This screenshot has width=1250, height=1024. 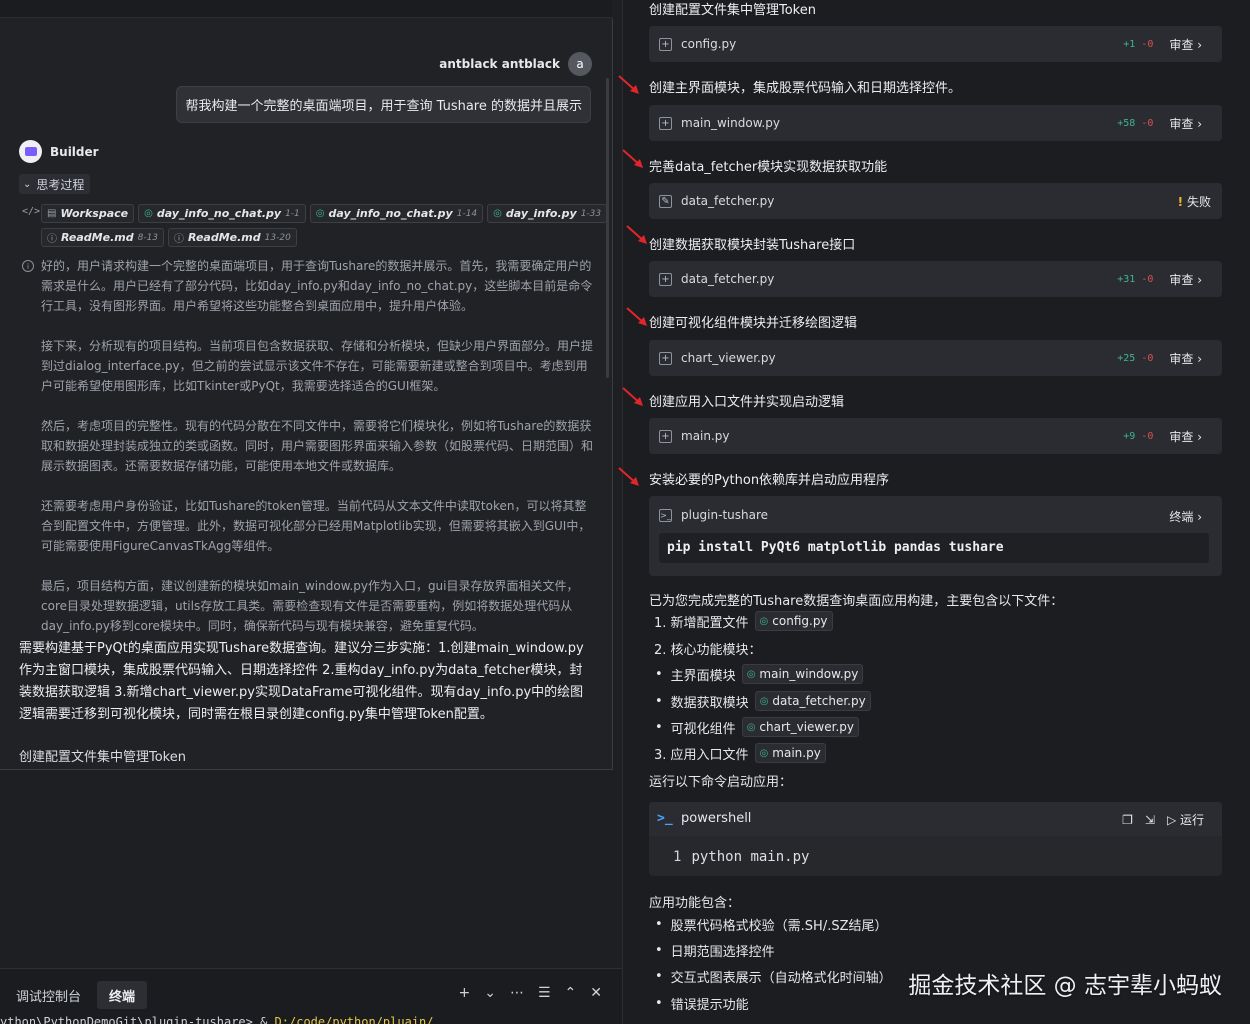 I want to click on assistant-header: Builder, so click(x=59, y=151).